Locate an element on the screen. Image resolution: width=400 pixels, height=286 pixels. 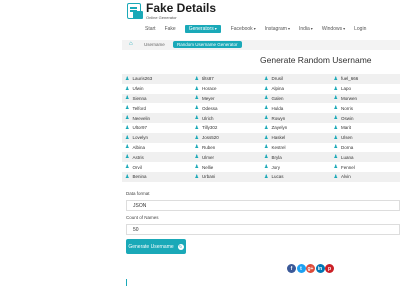
username-text: Alpina is located at coordinates (277, 89).